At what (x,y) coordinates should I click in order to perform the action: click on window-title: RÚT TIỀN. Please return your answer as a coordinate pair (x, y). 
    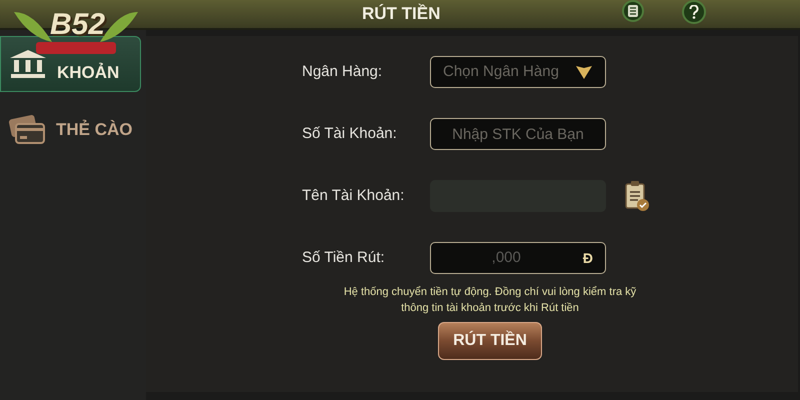
    Looking at the image, I should click on (401, 14).